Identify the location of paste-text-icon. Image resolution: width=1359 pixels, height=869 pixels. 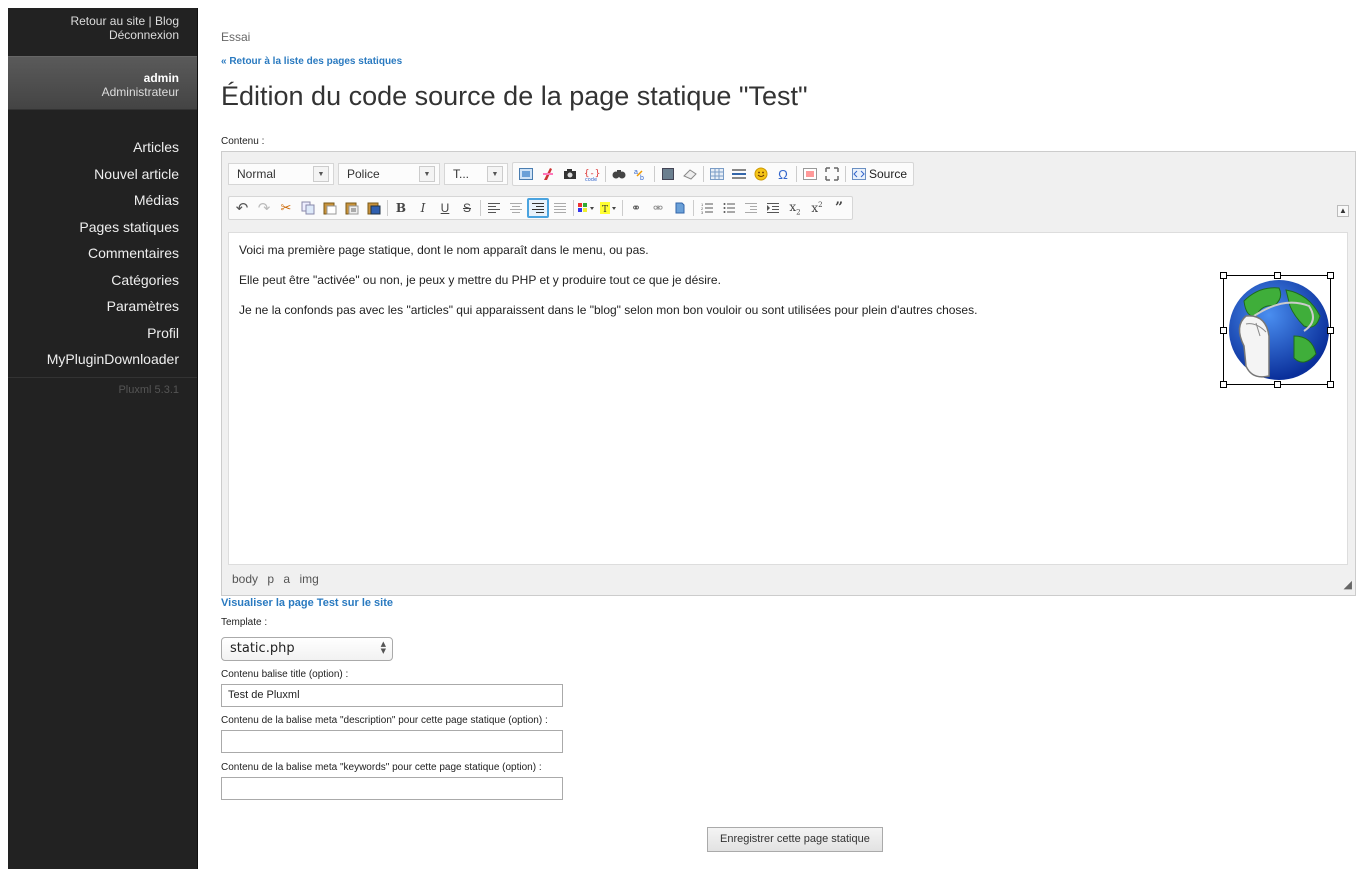
(352, 208).